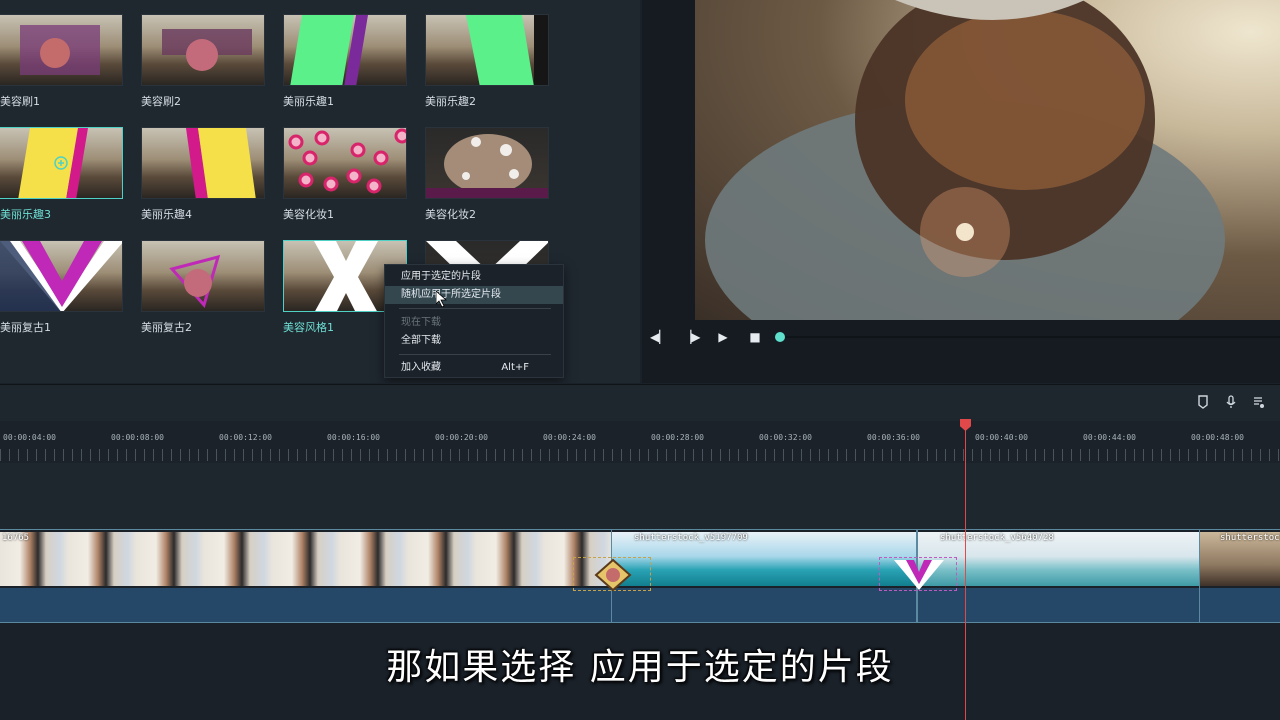 The height and width of the screenshot is (720, 1280). Describe the element at coordinates (474, 321) in the screenshot. I see `context-menu: 应用于选定的片段 随机应用于所选定片段 现在下载 全部下载 加入收藏 Alt+F` at that location.